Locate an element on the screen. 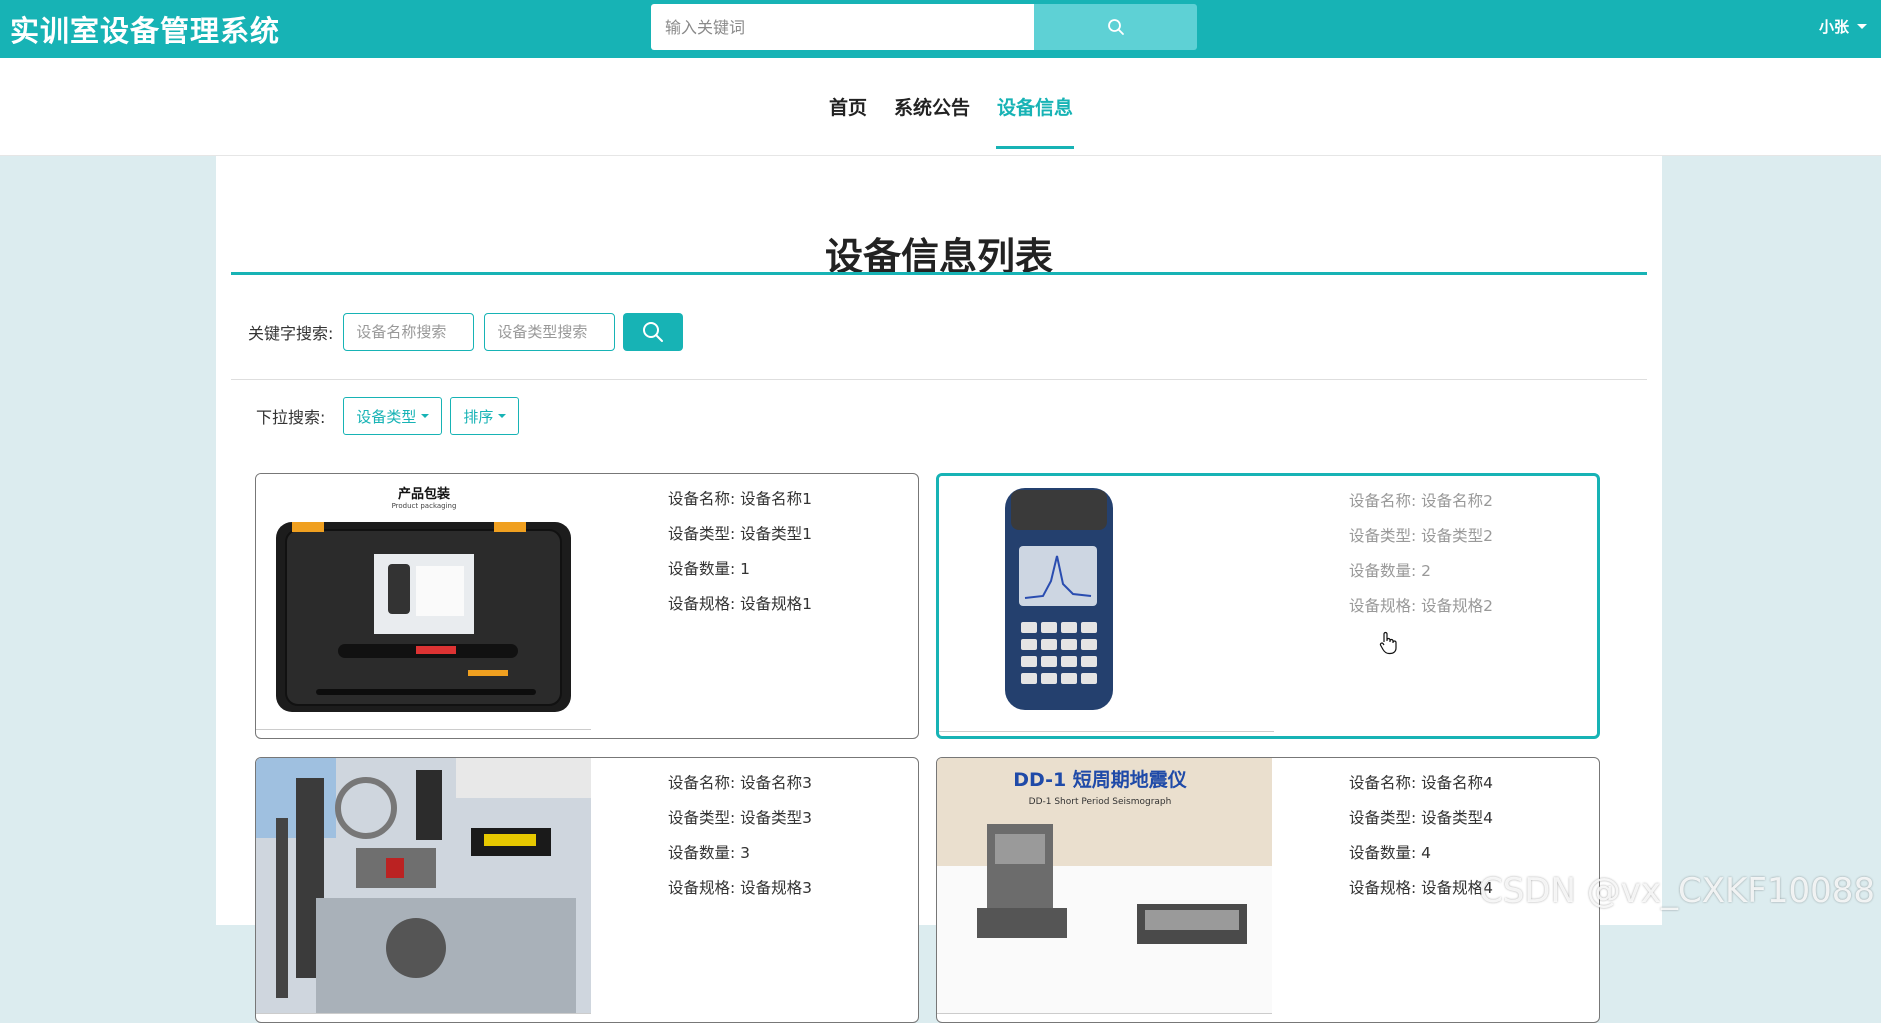 The width and height of the screenshot is (1881, 1023). equipment-spec-row: 设备规格: 设备规格3 is located at coordinates (740, 888).